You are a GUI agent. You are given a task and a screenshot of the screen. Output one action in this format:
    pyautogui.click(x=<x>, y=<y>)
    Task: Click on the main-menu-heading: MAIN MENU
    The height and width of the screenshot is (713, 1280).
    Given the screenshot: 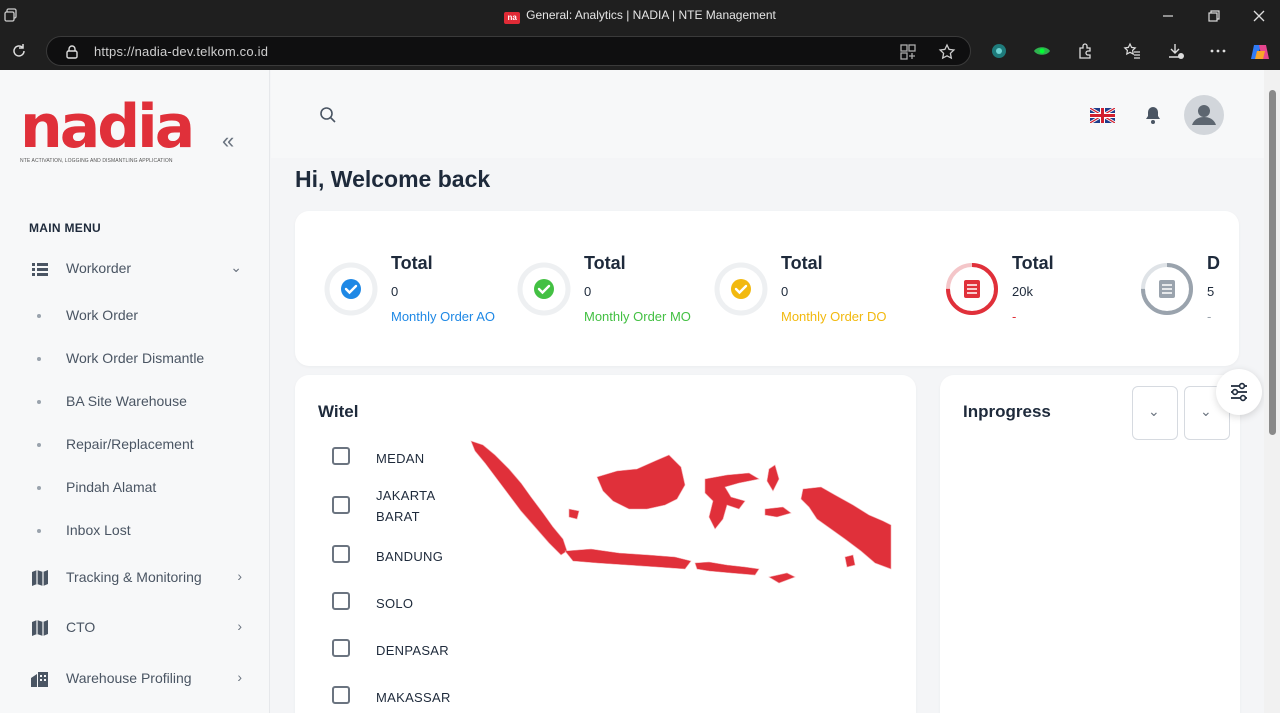 What is the action you would take?
    pyautogui.click(x=65, y=228)
    